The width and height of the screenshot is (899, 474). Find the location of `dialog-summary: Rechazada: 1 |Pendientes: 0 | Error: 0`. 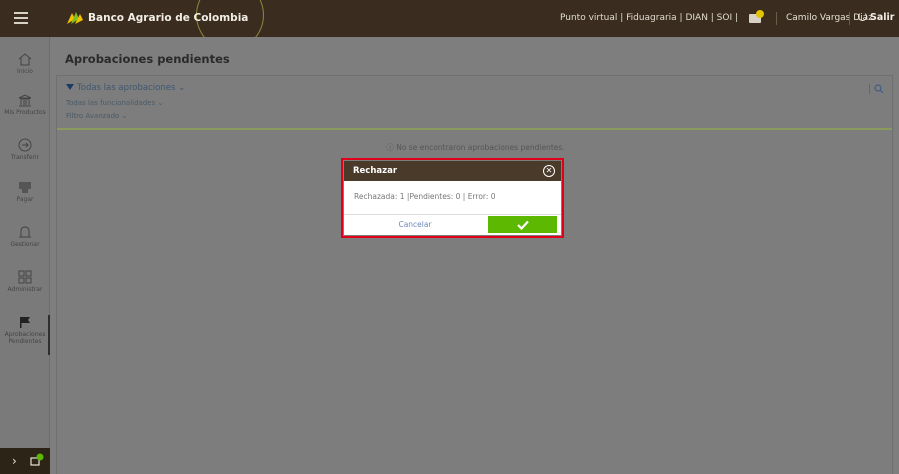

dialog-summary: Rechazada: 1 |Pendientes: 0 | Error: 0 is located at coordinates (452, 198).